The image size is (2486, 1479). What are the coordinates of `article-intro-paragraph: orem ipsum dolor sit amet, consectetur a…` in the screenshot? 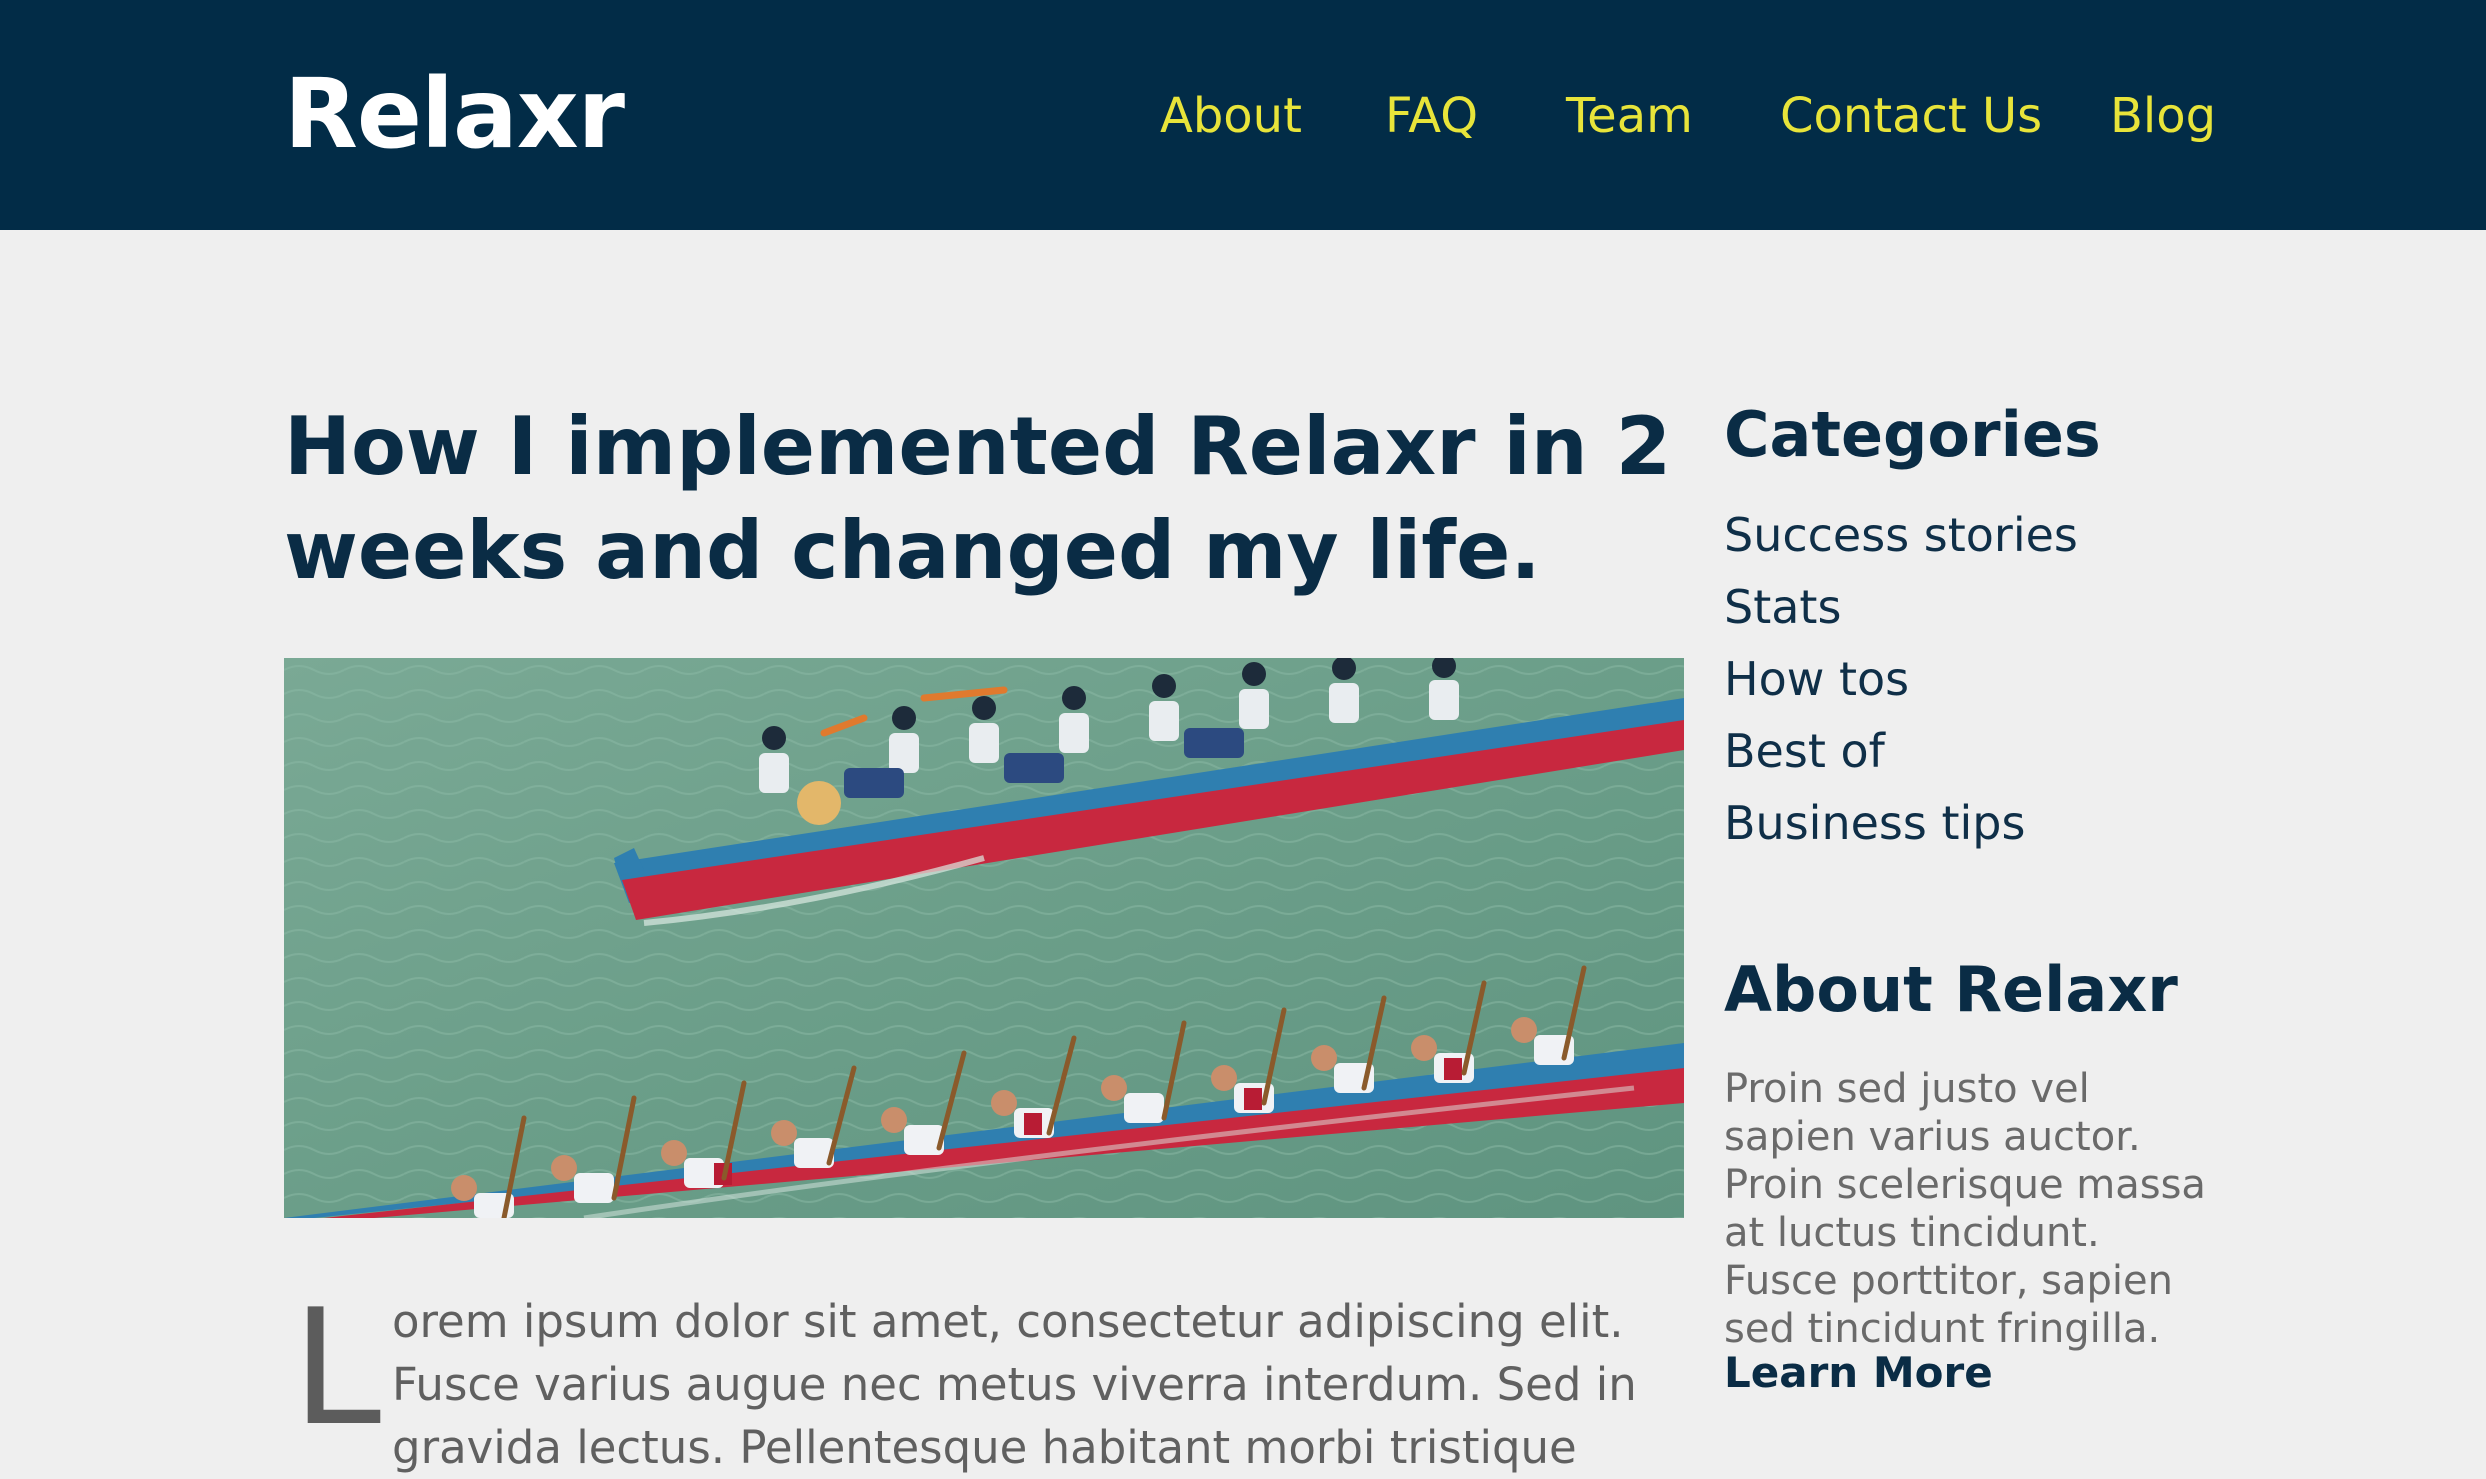 It's located at (1014, 1384).